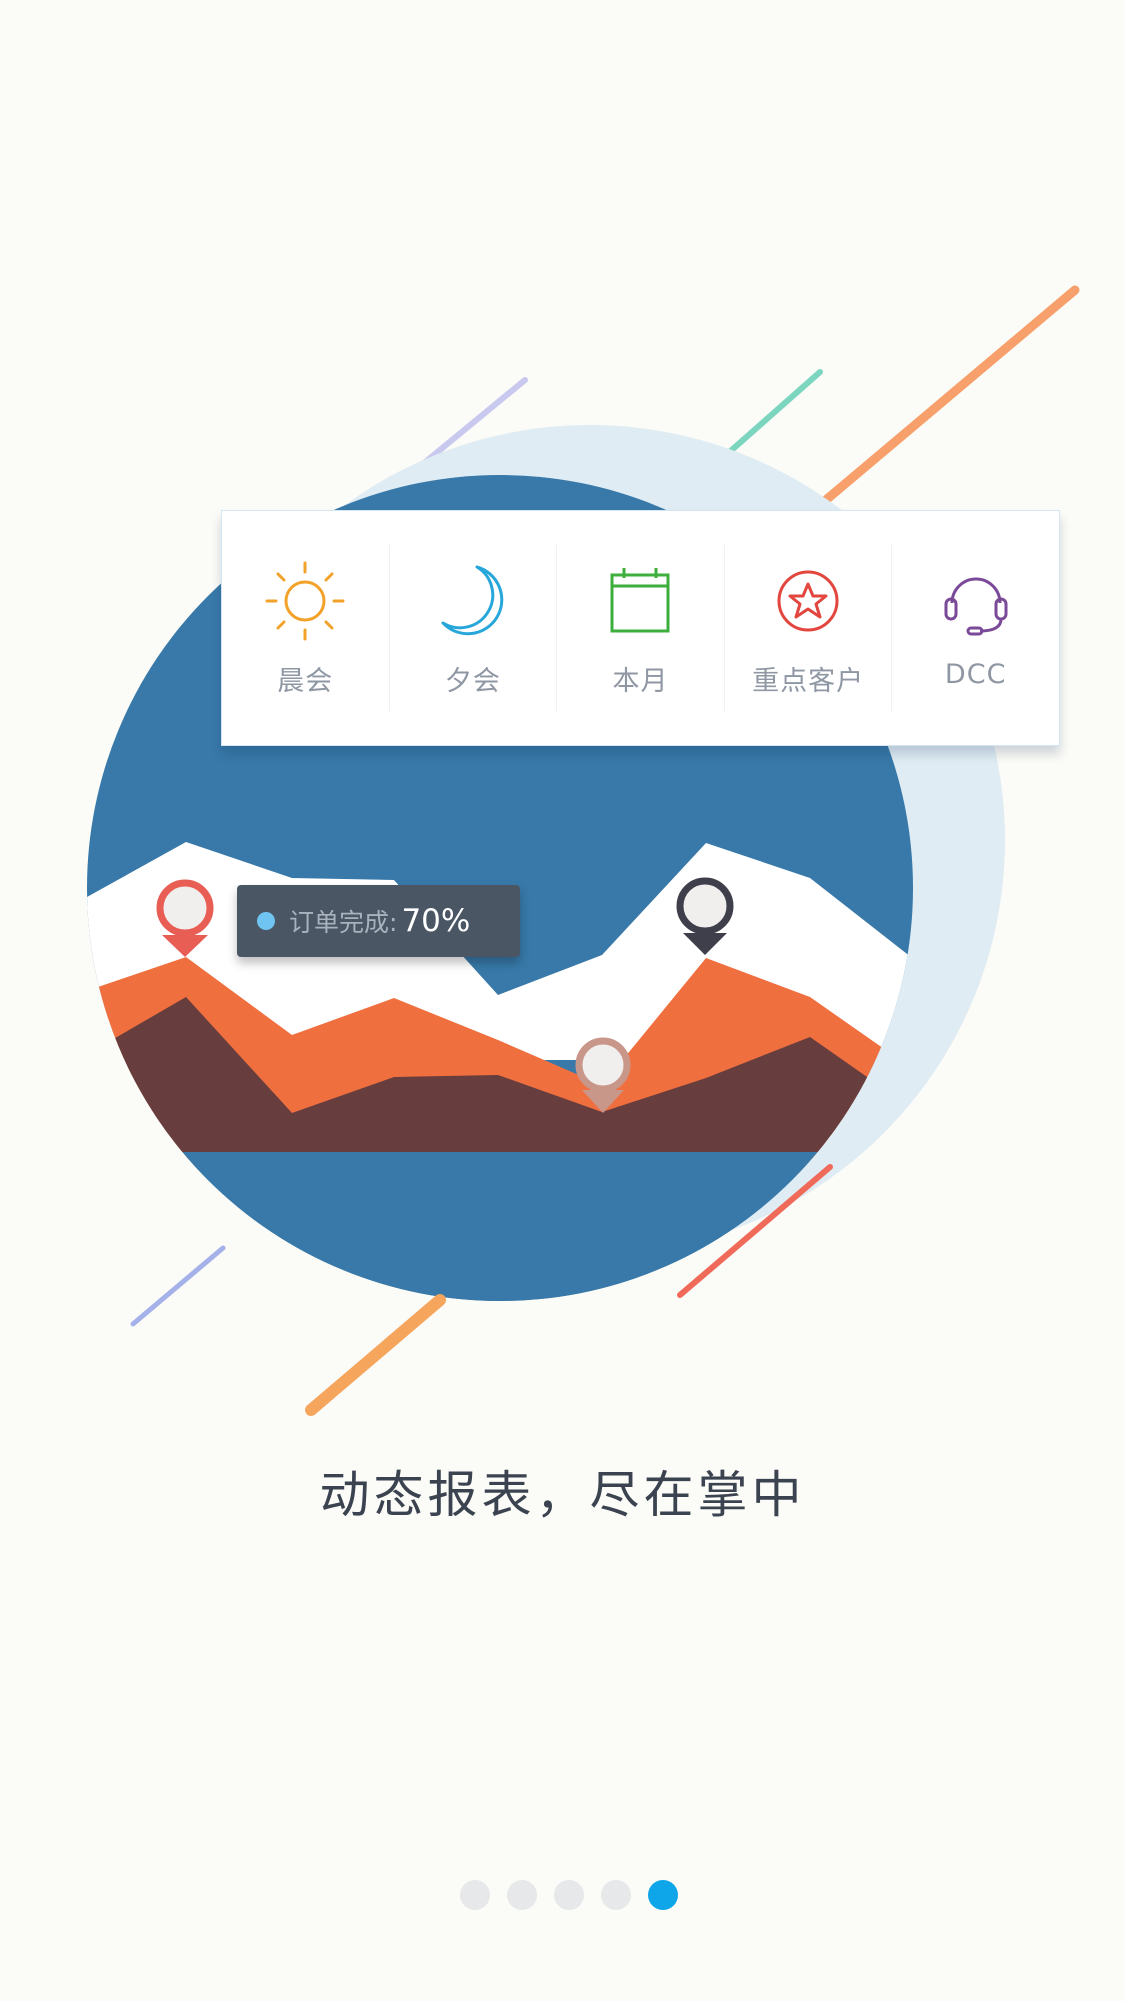 This screenshot has width=1125, height=2001. I want to click on quick-item-dcc: DCC, so click(975, 628).